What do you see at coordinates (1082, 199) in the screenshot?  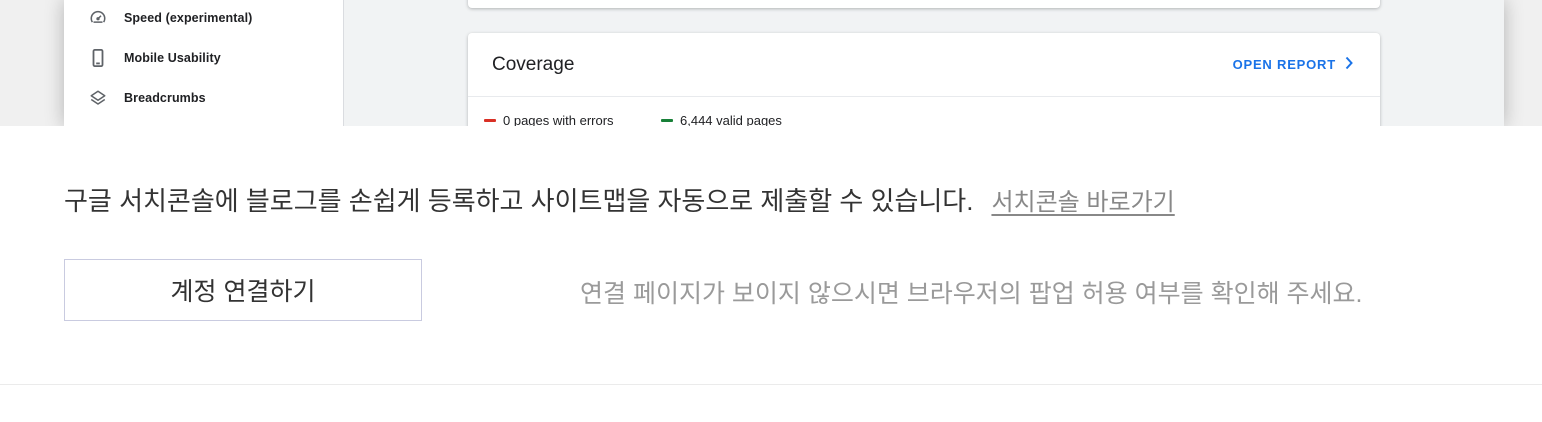 I see `search-console-link: 서치콘솔 바로가기` at bounding box center [1082, 199].